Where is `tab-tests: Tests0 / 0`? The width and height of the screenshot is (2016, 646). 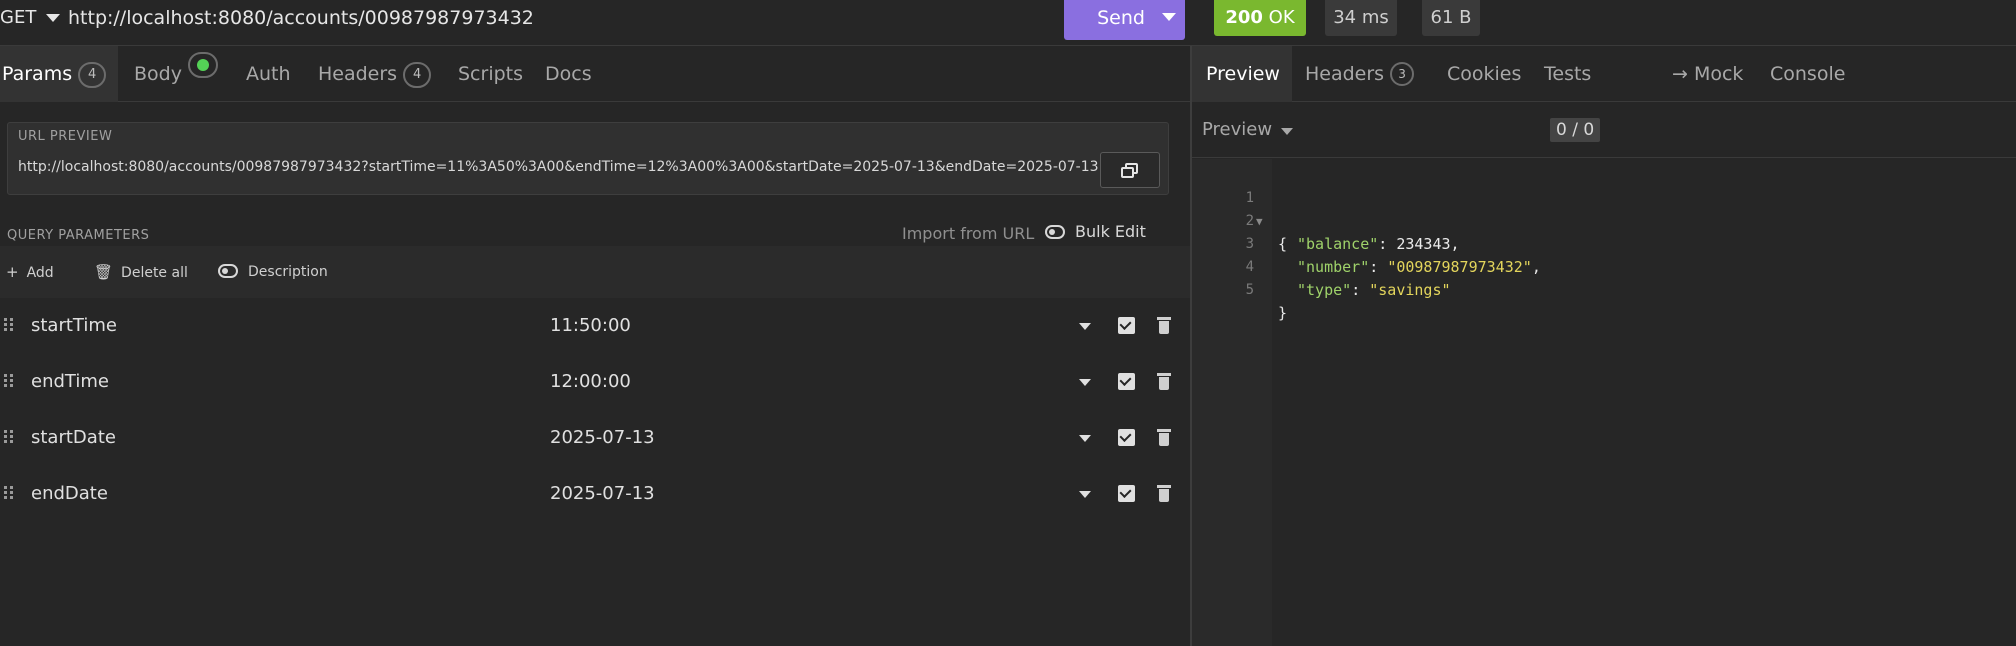 tab-tests: Tests0 / 0 is located at coordinates (1594, 94).